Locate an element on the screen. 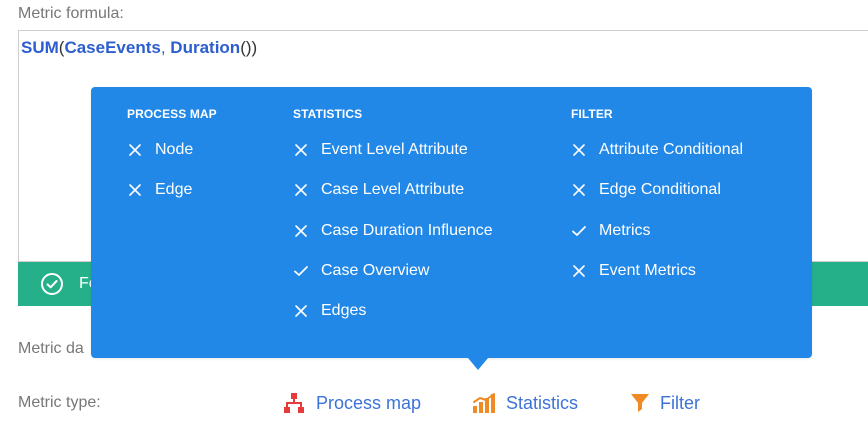 The image size is (868, 434). metric-type-label: Metric type: is located at coordinates (59, 402).